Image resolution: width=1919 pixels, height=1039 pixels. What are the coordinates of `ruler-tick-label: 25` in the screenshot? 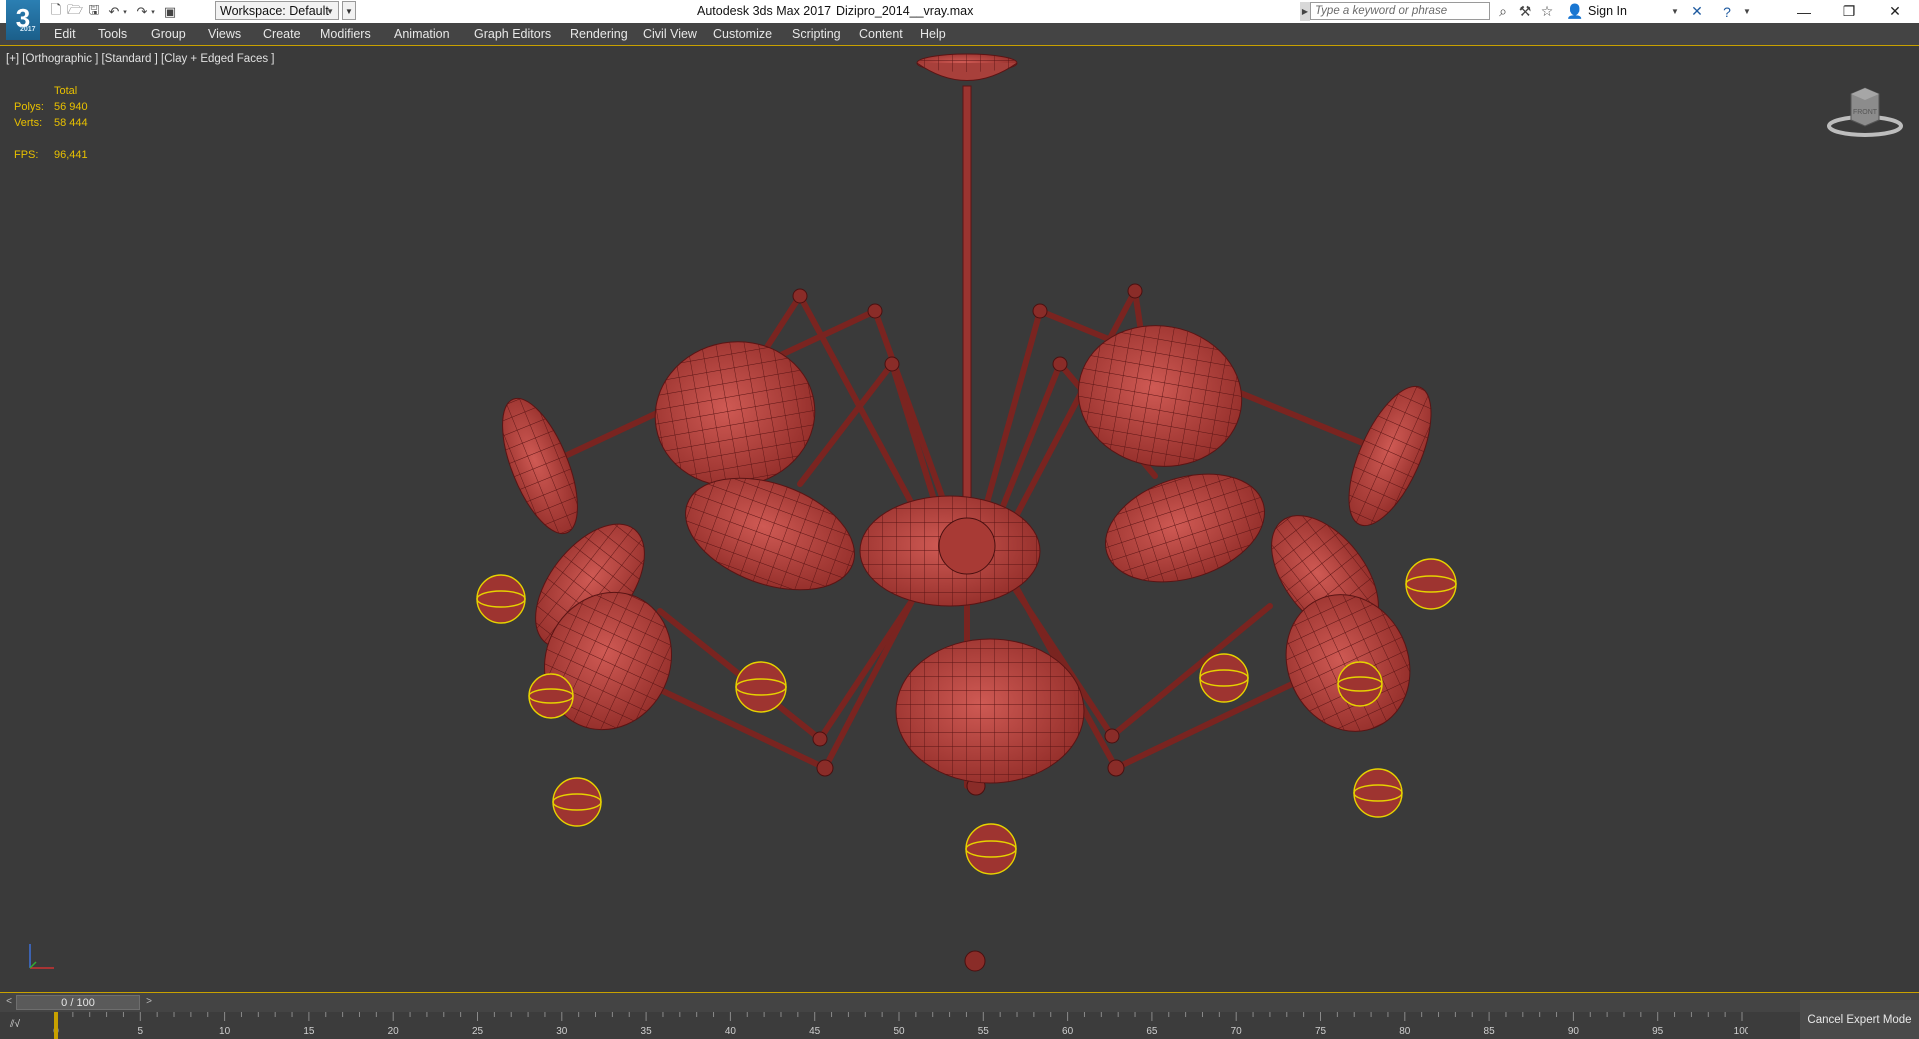 It's located at (478, 1031).